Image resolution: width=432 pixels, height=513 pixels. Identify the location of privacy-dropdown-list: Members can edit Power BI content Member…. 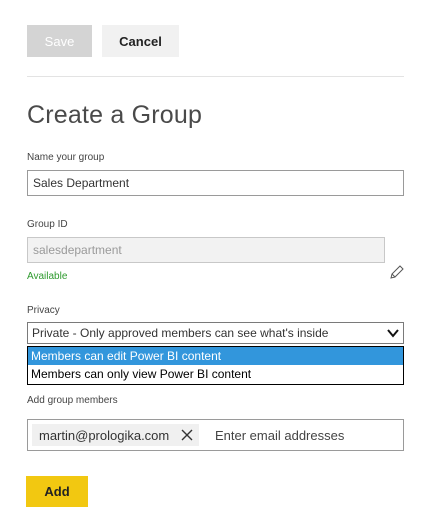
(215, 365).